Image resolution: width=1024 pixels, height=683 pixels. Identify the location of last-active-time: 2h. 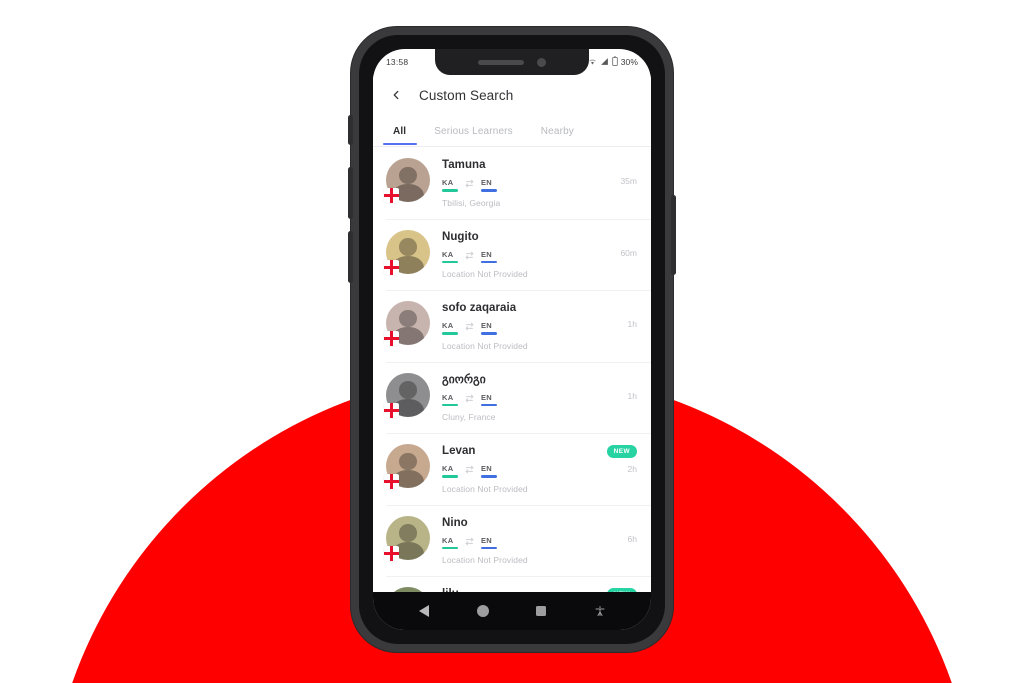
(632, 469).